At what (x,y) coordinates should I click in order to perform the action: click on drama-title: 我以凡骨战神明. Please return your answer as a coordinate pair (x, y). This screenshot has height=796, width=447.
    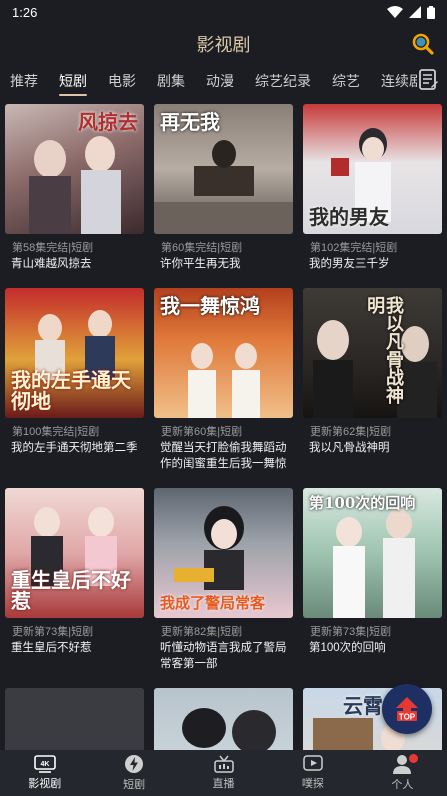
    Looking at the image, I should click on (349, 448).